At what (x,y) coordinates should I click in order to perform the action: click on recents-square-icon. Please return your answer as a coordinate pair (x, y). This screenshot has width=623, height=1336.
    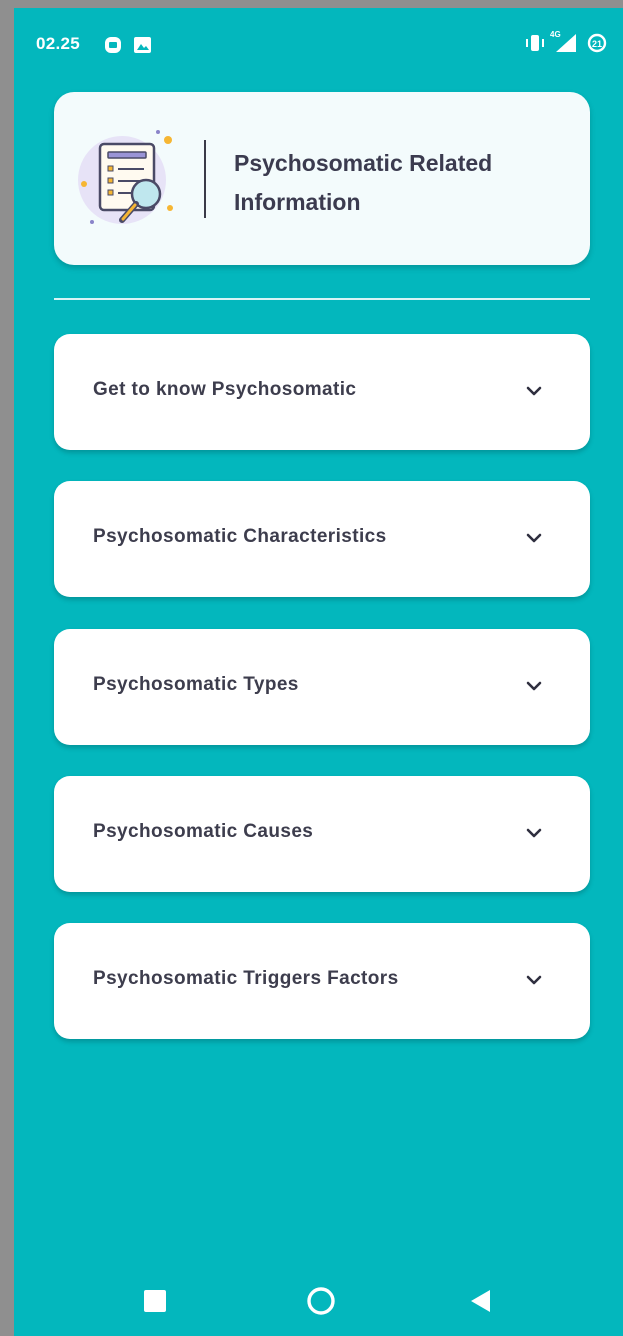
    Looking at the image, I should click on (155, 1301).